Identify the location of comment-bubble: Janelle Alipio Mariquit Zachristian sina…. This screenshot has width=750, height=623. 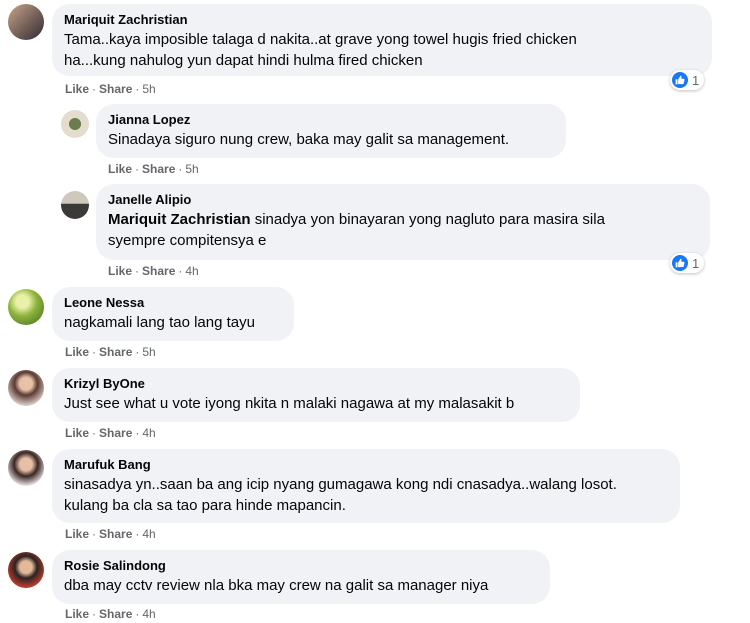
(403, 222).